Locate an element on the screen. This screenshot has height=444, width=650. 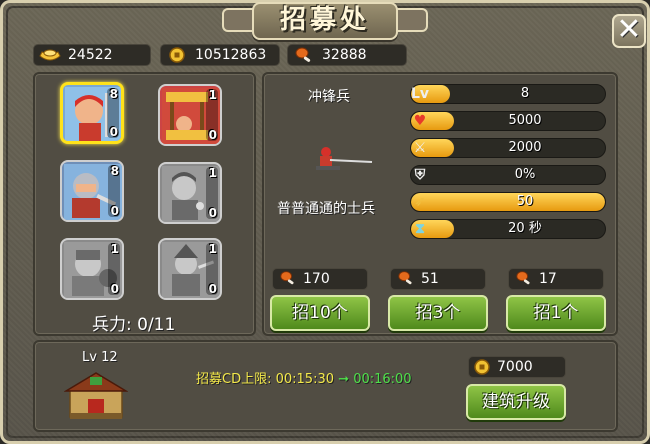
meat-resource: 32888 is located at coordinates (347, 55).